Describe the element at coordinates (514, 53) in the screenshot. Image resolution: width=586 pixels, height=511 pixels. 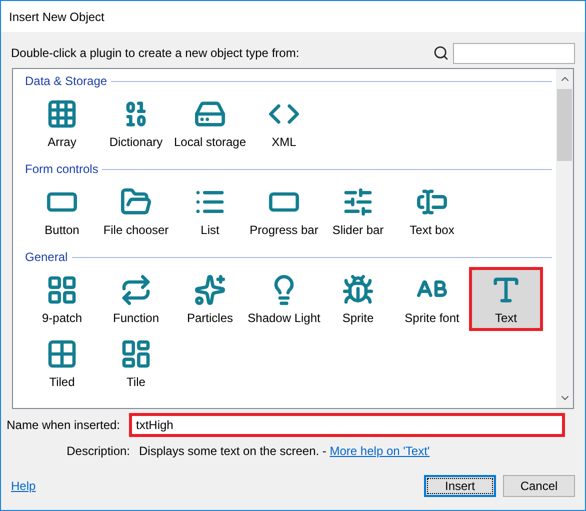
I see `search-field` at that location.